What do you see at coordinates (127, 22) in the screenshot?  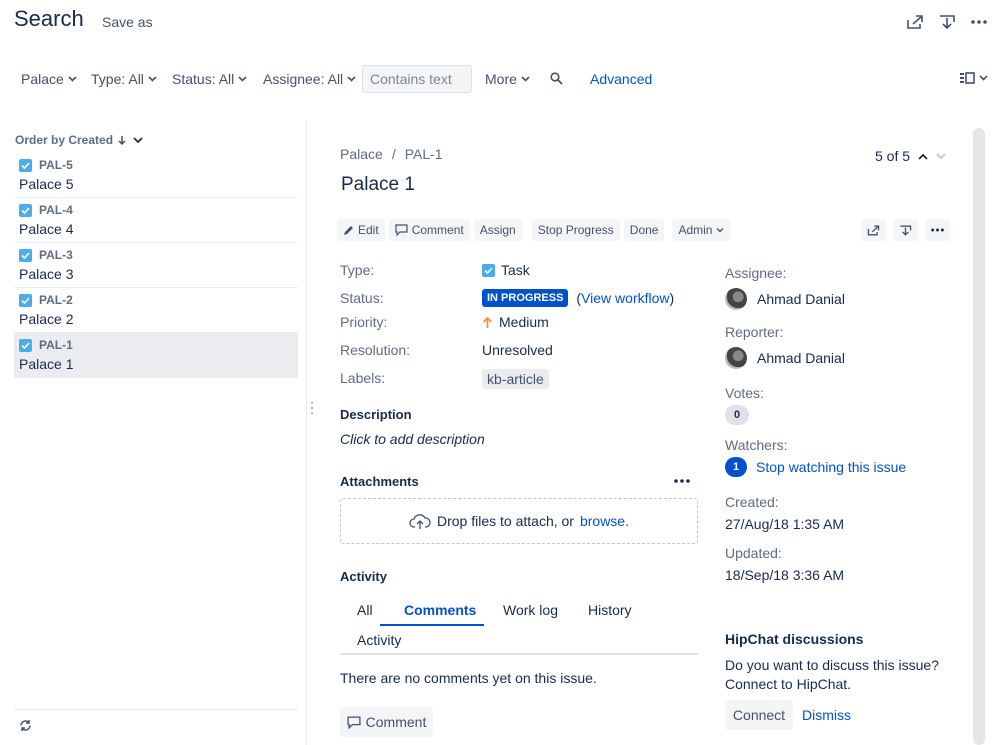 I see `save-as-button: Save as` at bounding box center [127, 22].